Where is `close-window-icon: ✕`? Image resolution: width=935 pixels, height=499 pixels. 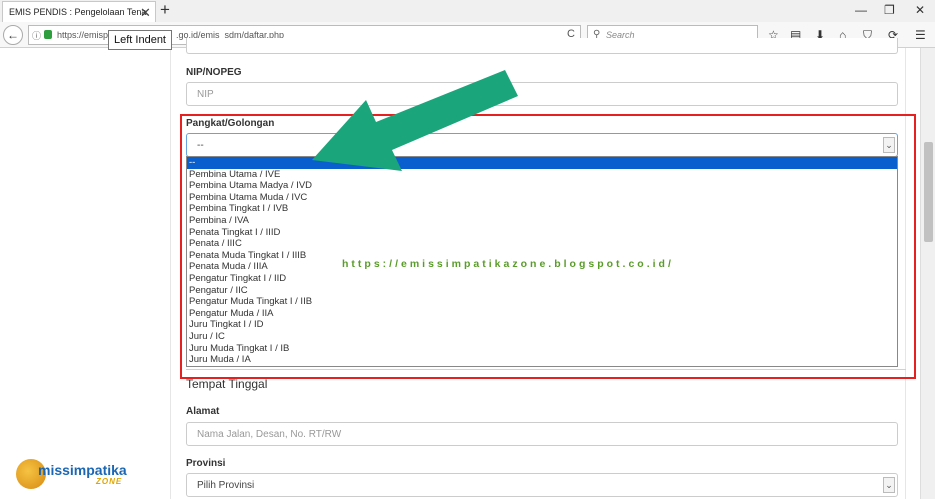 close-window-icon: ✕ is located at coordinates (920, 10).